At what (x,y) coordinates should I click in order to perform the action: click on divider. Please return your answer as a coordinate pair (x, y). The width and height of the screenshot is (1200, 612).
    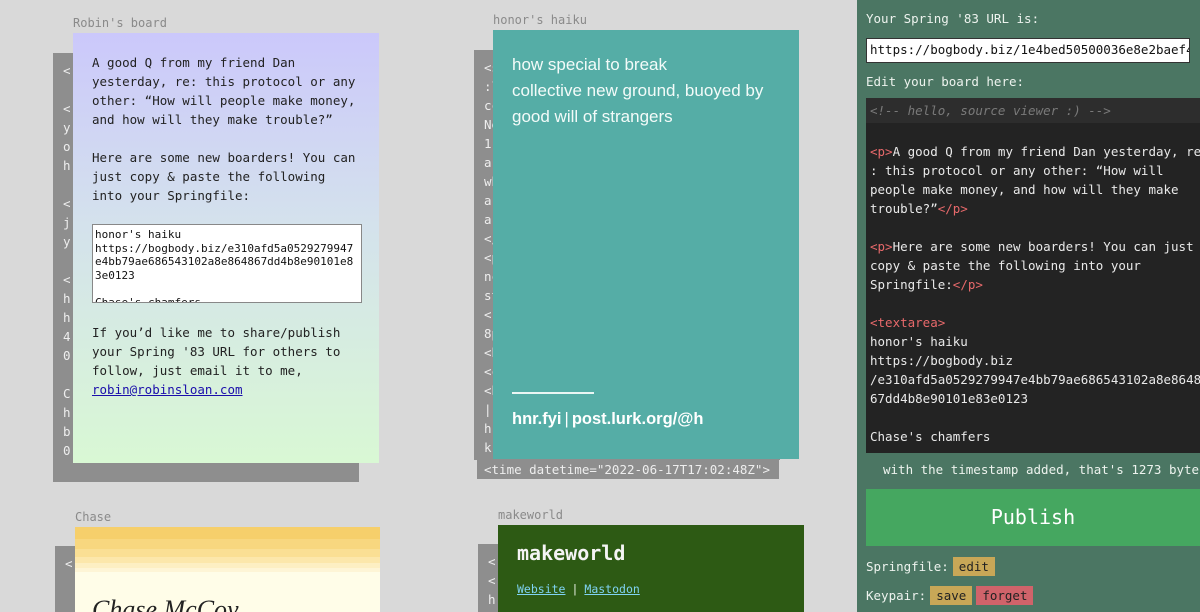
    Looking at the image, I should click on (553, 393).